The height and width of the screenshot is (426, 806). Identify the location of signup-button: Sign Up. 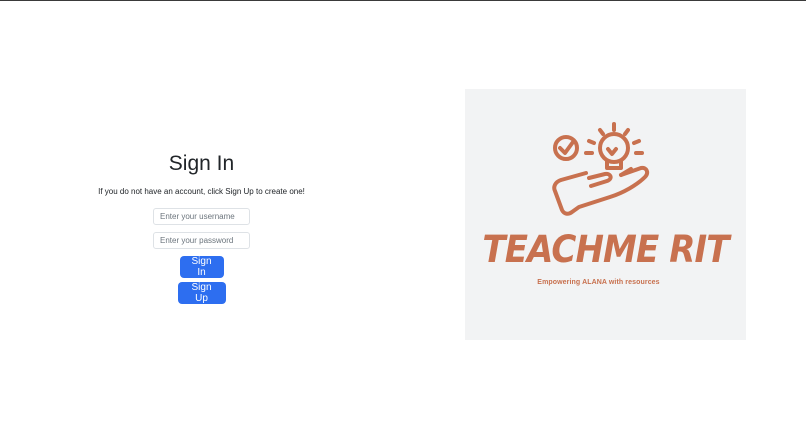
(201, 293).